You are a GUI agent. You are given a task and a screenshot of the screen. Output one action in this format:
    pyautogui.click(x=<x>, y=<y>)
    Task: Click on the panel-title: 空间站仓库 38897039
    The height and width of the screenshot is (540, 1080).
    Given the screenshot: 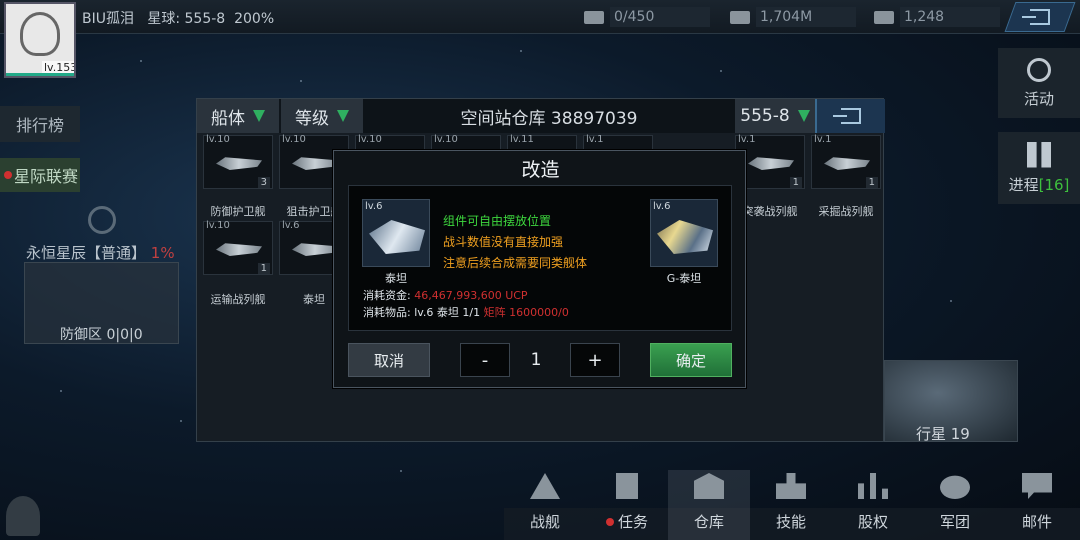 What is the action you would take?
    pyautogui.click(x=549, y=116)
    